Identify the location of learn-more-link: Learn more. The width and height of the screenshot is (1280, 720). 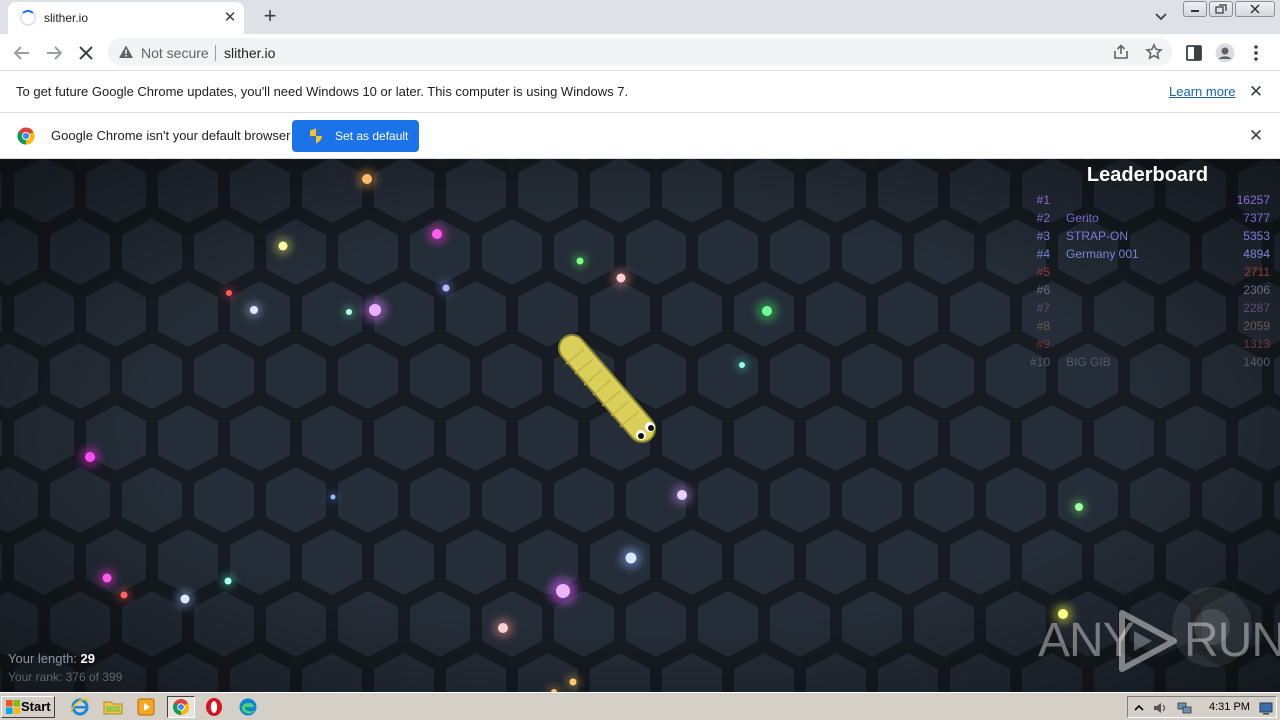
(1202, 91).